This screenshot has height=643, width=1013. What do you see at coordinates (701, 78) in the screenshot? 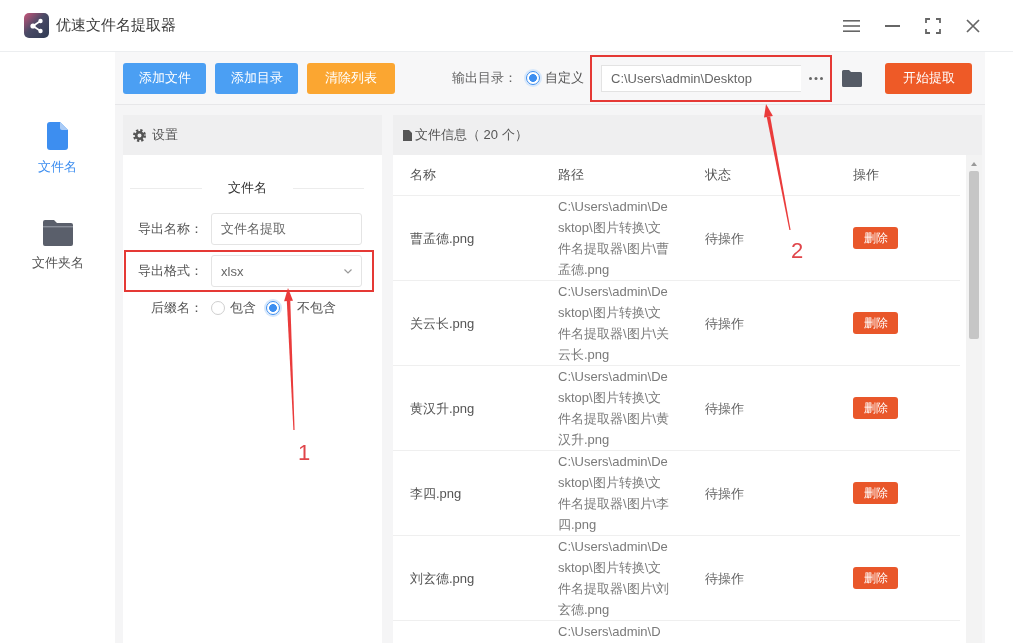
I see `path-field: C:\Users\admin\Desktop` at bounding box center [701, 78].